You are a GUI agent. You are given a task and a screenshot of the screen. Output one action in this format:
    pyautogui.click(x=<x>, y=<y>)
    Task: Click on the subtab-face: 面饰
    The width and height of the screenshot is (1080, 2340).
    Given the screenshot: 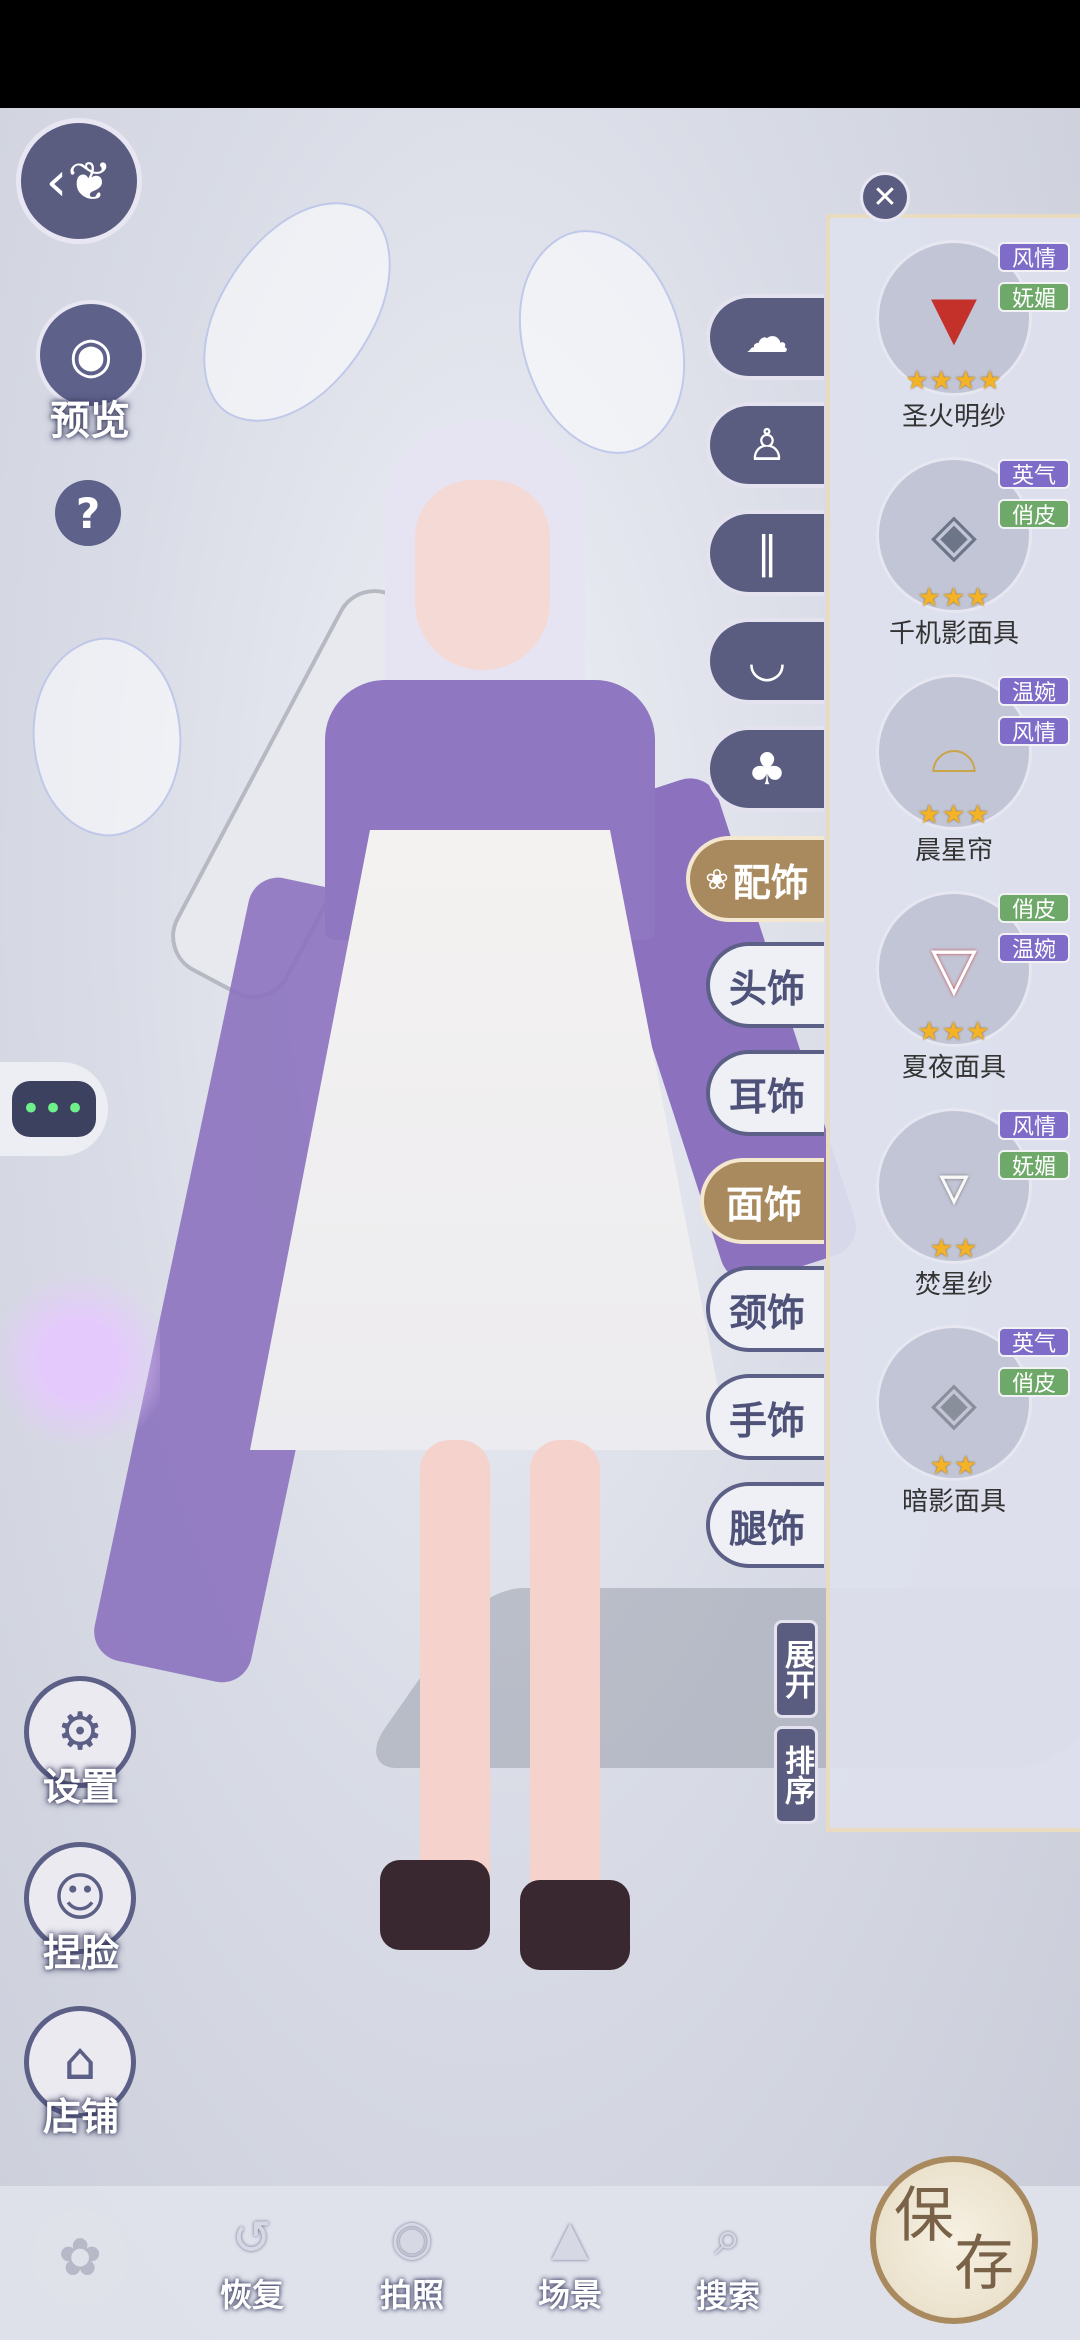 What is the action you would take?
    pyautogui.click(x=762, y=1201)
    